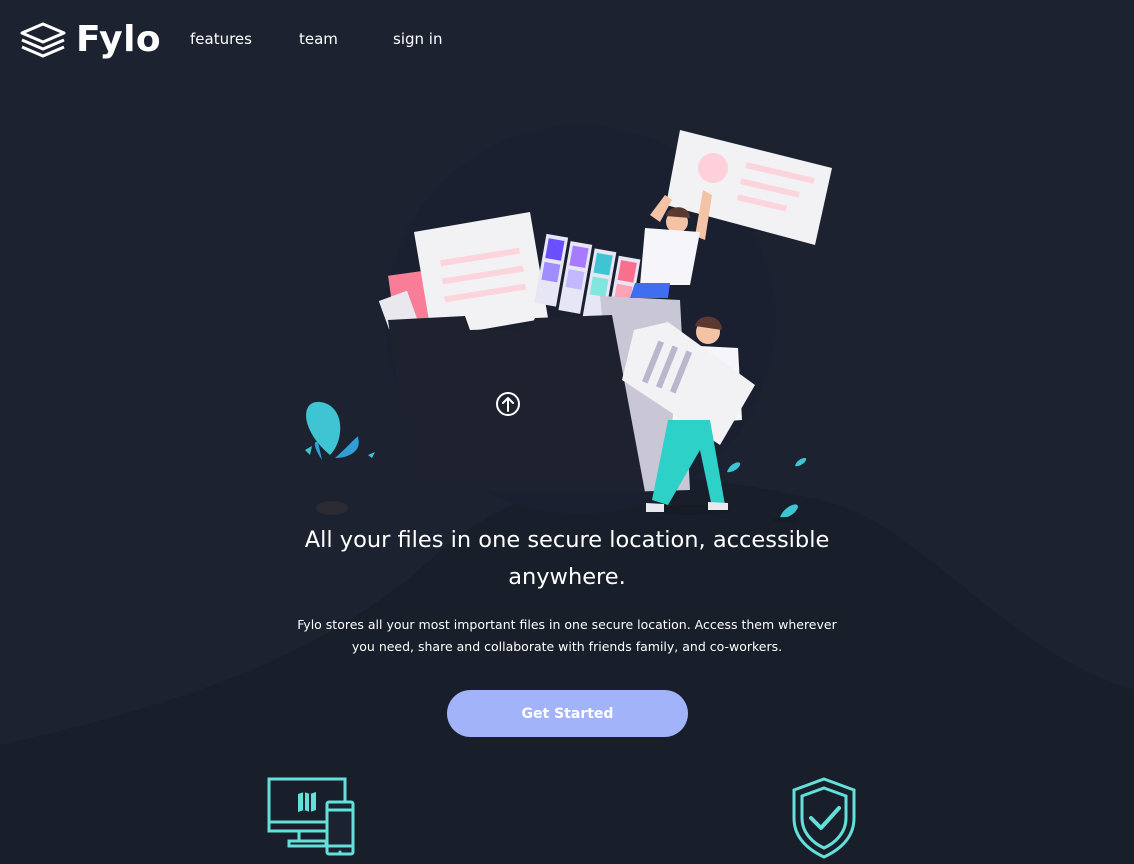  What do you see at coordinates (567, 40) in the screenshot?
I see `site-header: Fylo features team sign in` at bounding box center [567, 40].